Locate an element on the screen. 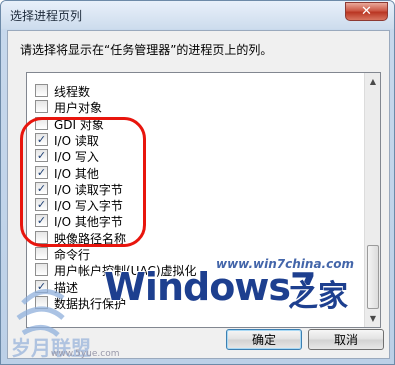  list-item: 数据执行保护 is located at coordinates (196, 302).